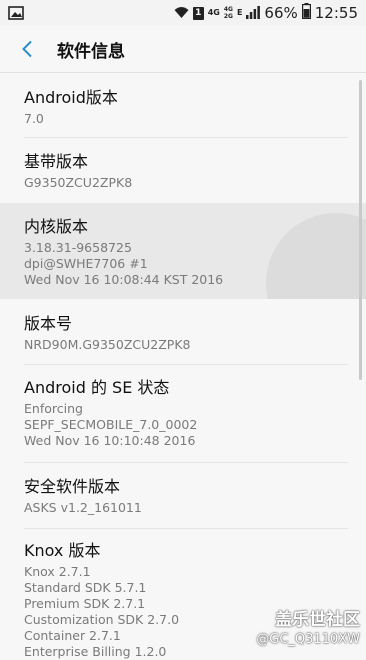 This screenshot has height=660, width=366. Describe the element at coordinates (56, 161) in the screenshot. I see `item-label: 基带版本` at that location.